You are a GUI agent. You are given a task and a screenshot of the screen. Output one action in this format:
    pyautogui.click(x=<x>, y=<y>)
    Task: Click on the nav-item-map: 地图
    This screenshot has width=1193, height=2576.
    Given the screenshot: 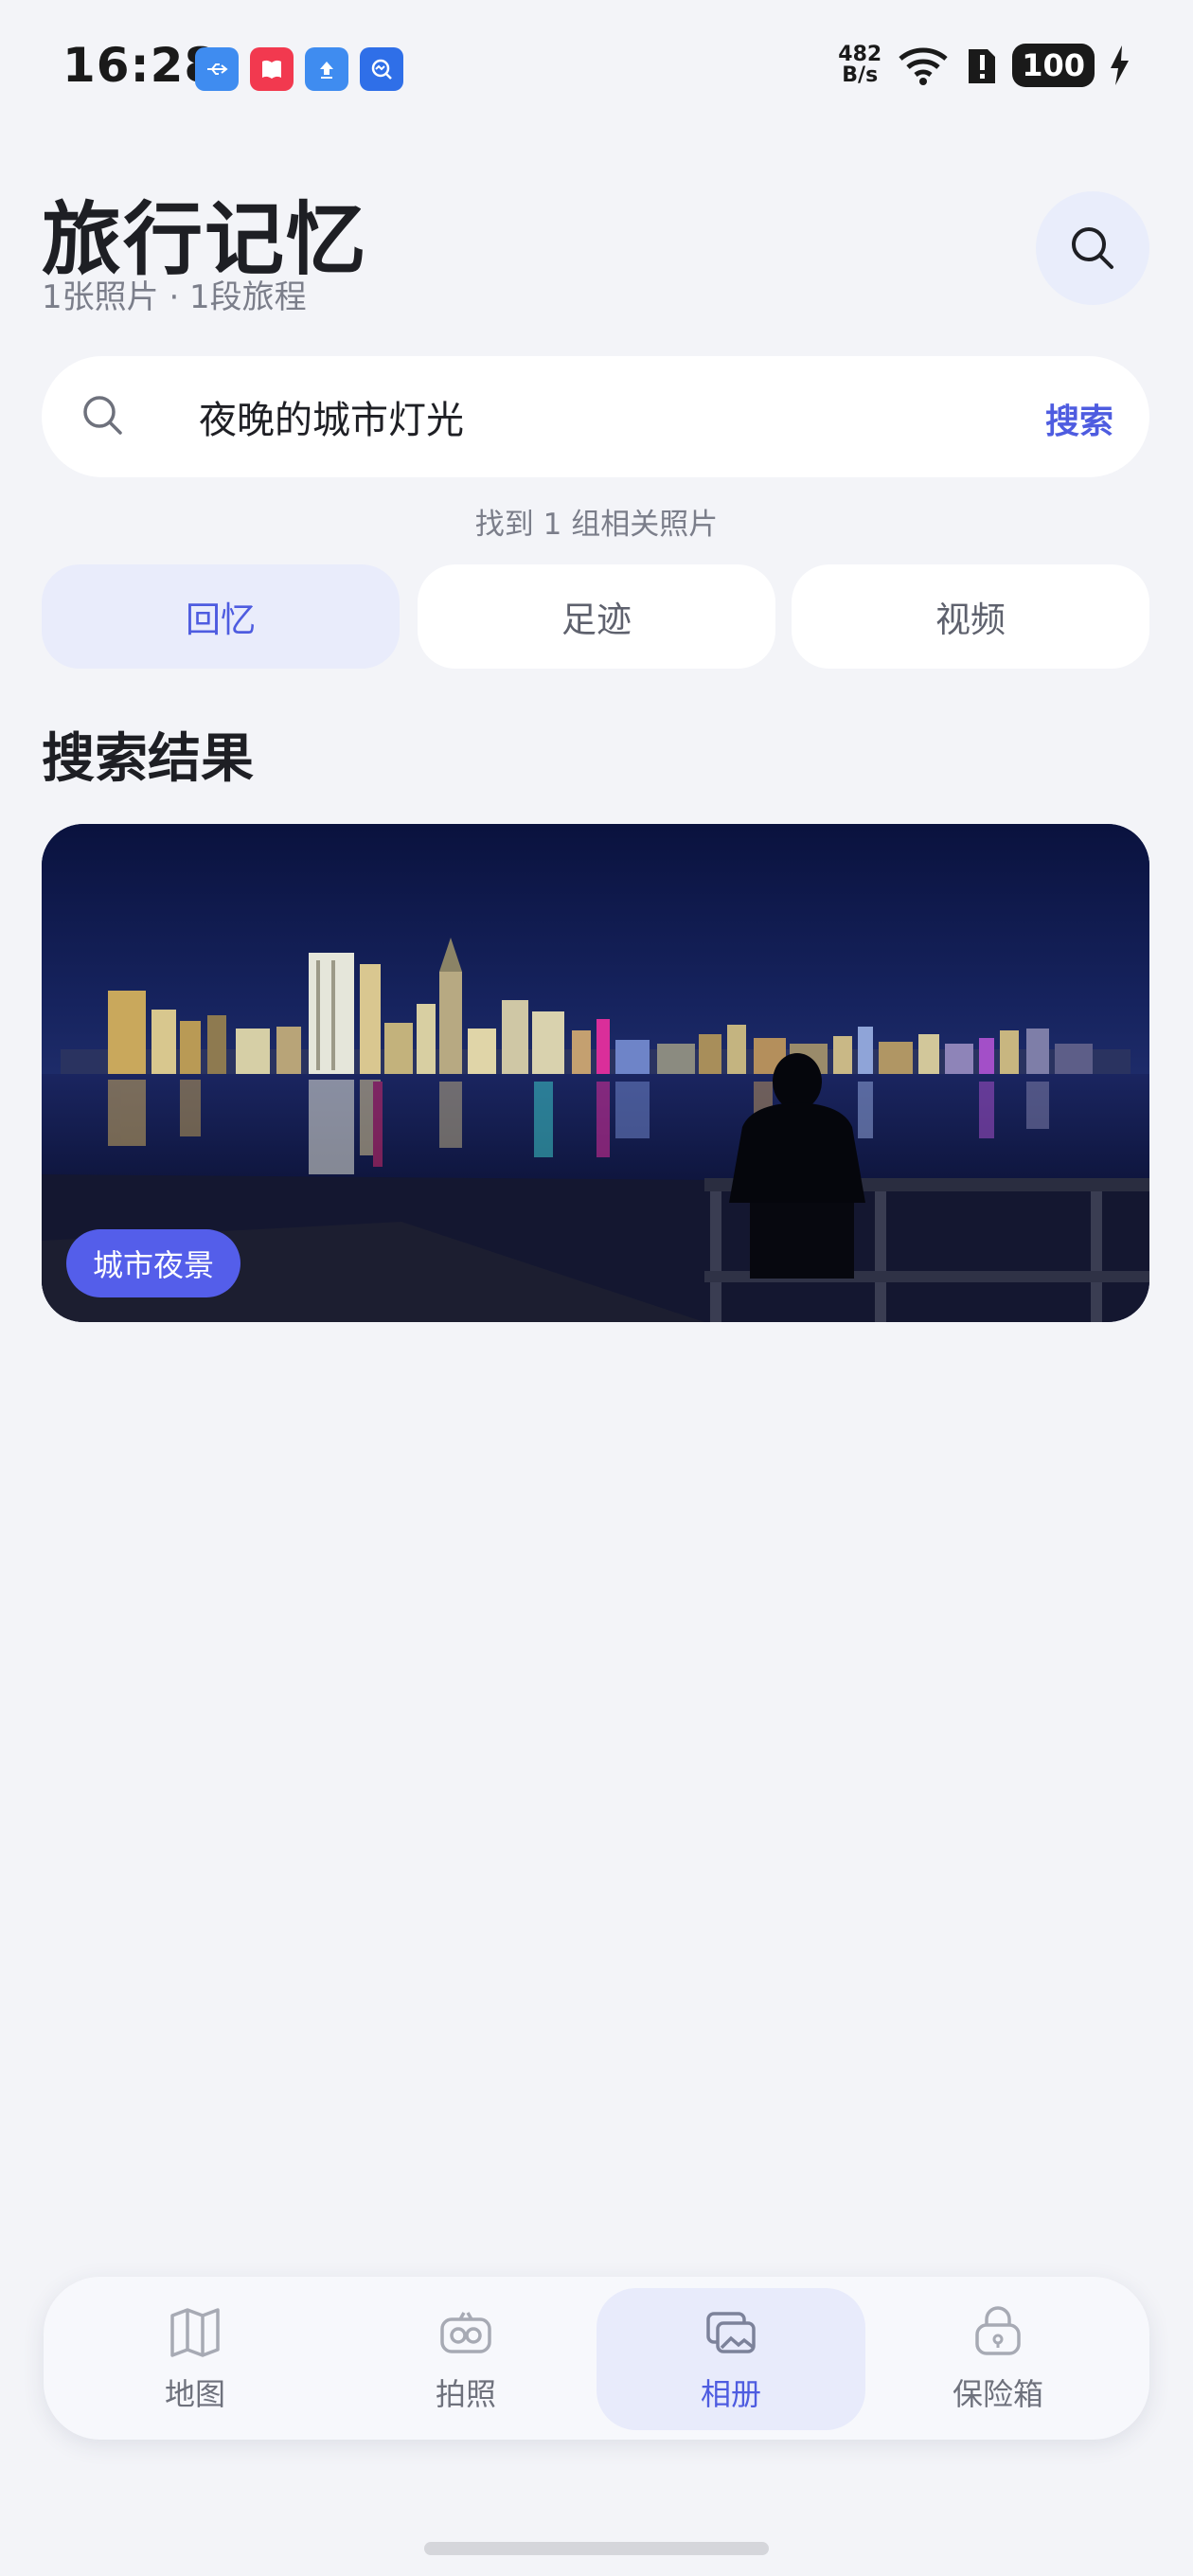 What is the action you would take?
    pyautogui.click(x=195, y=2359)
    